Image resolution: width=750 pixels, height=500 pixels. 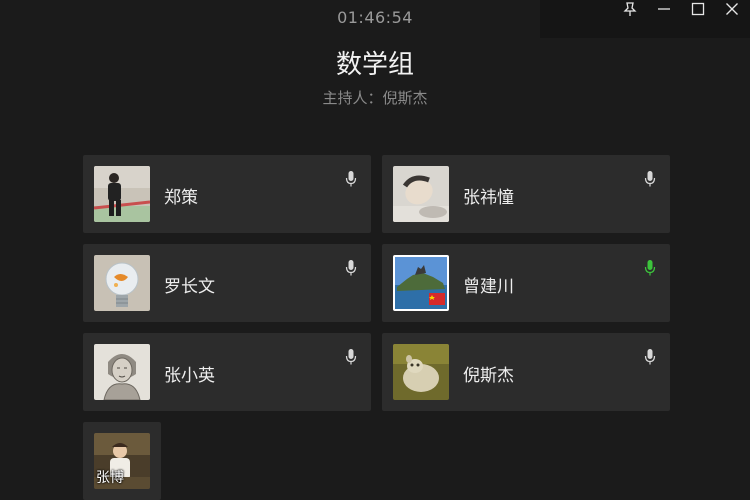 What do you see at coordinates (110, 478) in the screenshot?
I see `participant-name: 张博` at bounding box center [110, 478].